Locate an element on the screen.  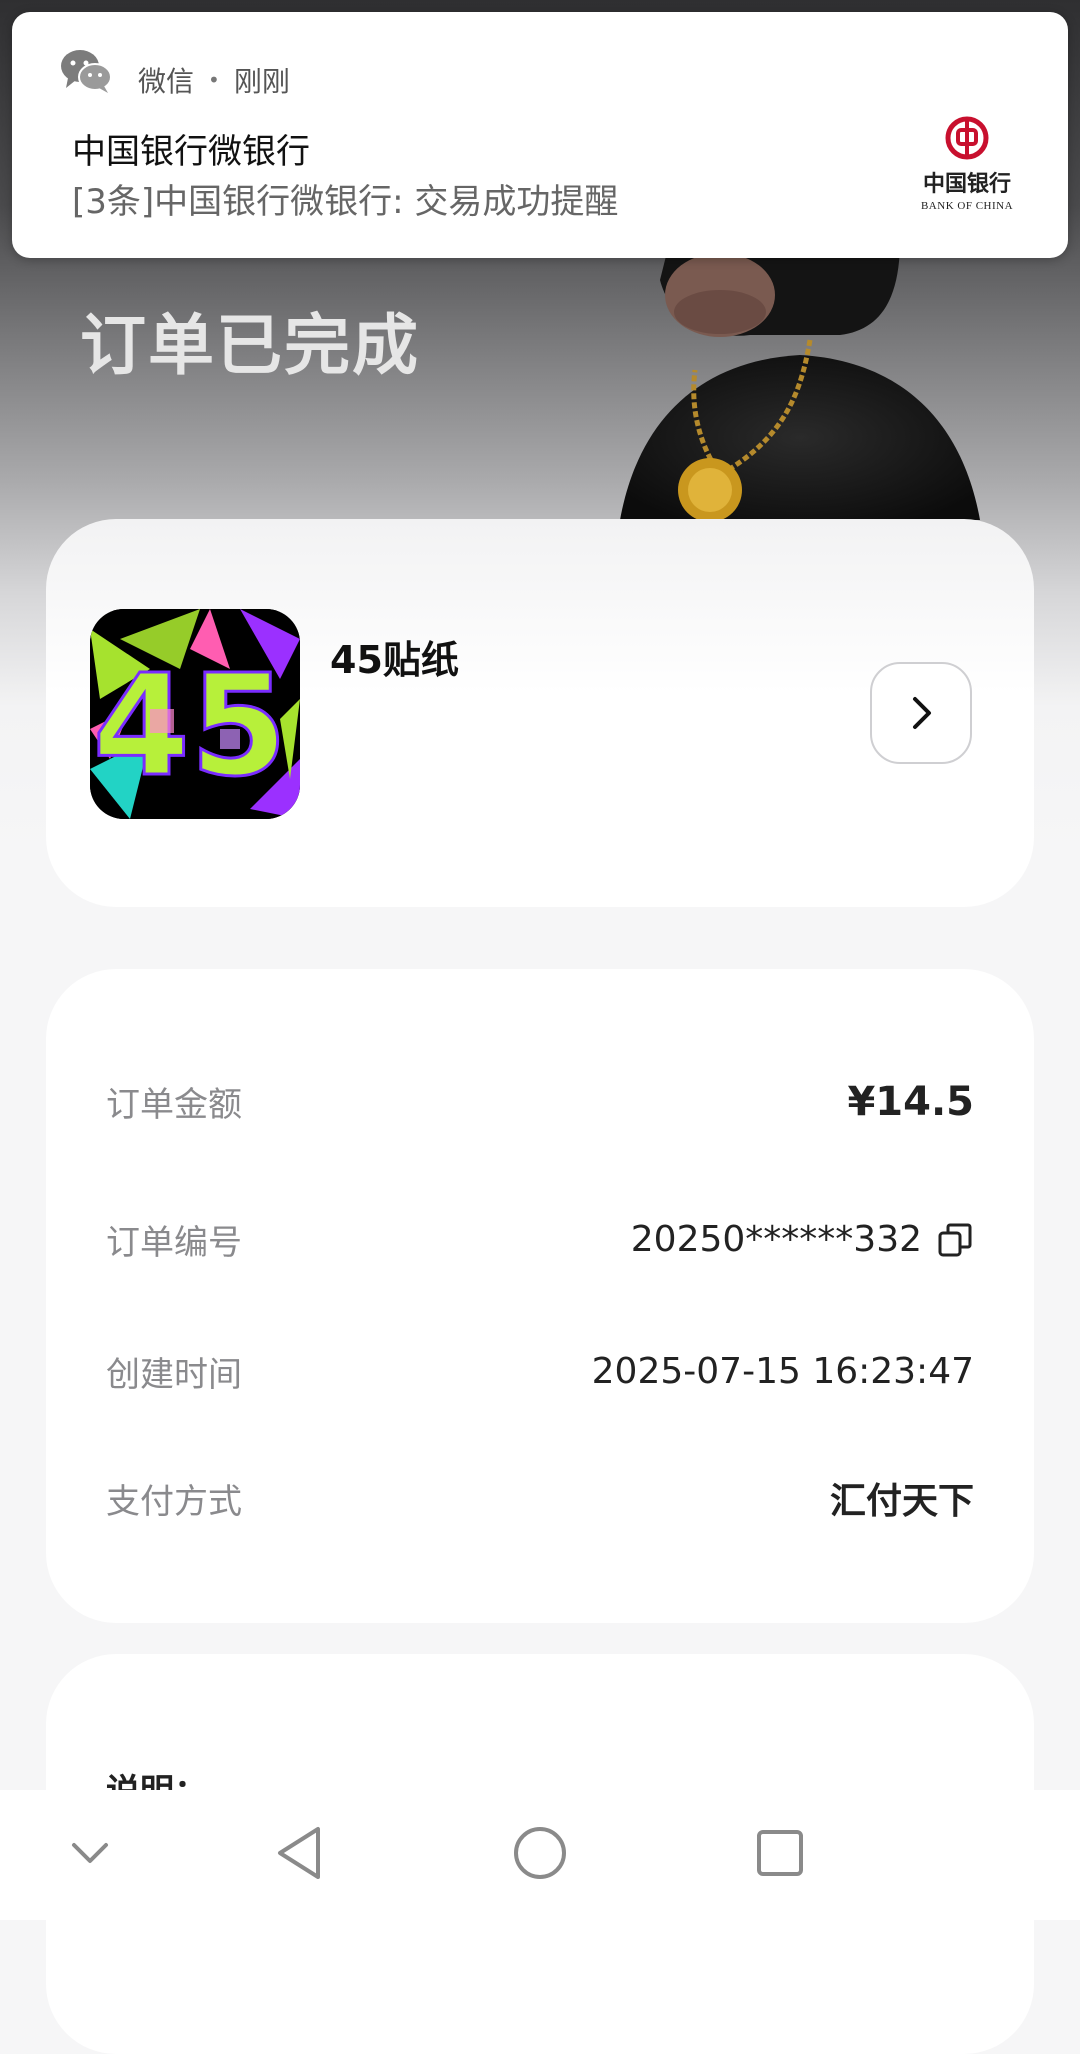
back-button is located at coordinates (300, 1853).